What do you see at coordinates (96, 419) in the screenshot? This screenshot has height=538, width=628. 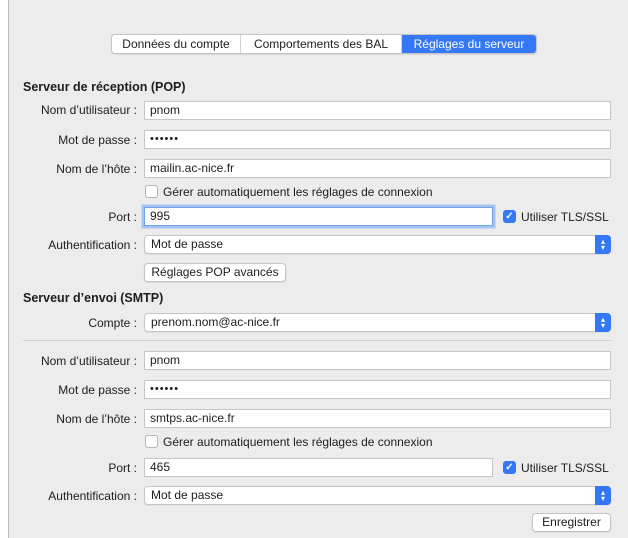 I see `outgoing-host-label: Nom de l’hôte :` at bounding box center [96, 419].